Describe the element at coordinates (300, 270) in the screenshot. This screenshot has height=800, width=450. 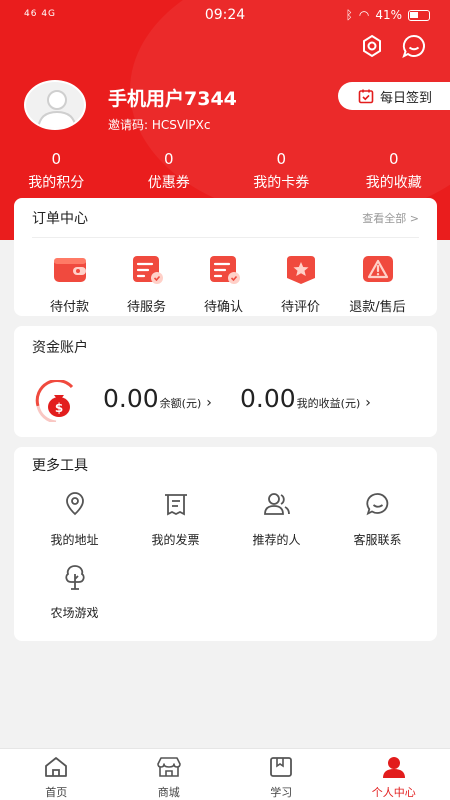
I see `star-icon` at that location.